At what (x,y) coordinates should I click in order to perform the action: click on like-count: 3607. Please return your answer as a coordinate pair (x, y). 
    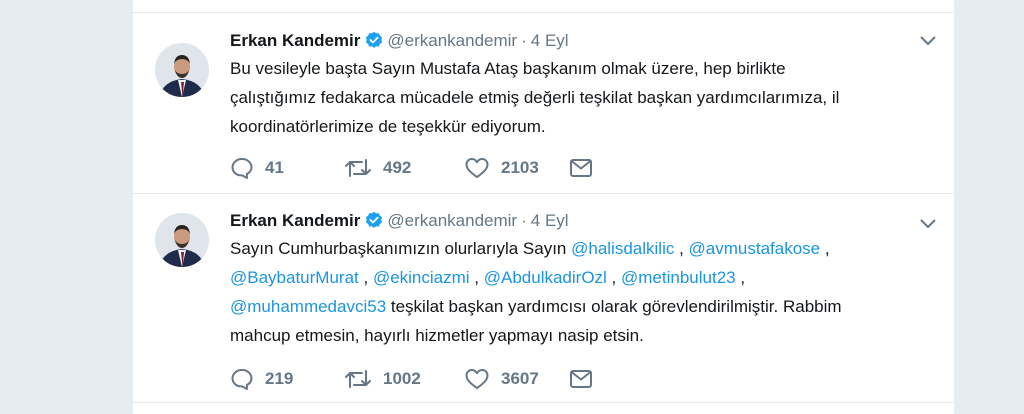
    Looking at the image, I should click on (520, 378).